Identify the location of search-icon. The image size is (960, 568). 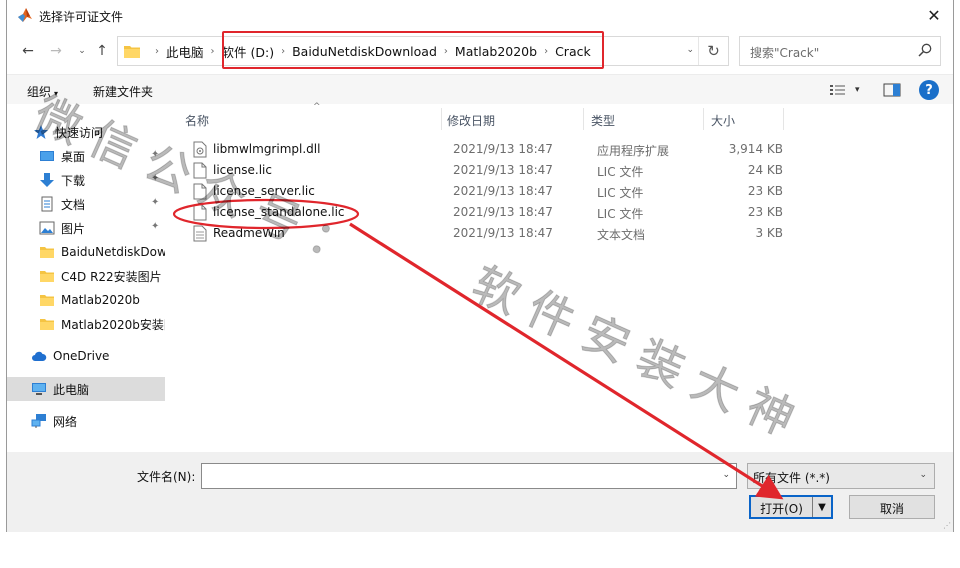
(925, 50).